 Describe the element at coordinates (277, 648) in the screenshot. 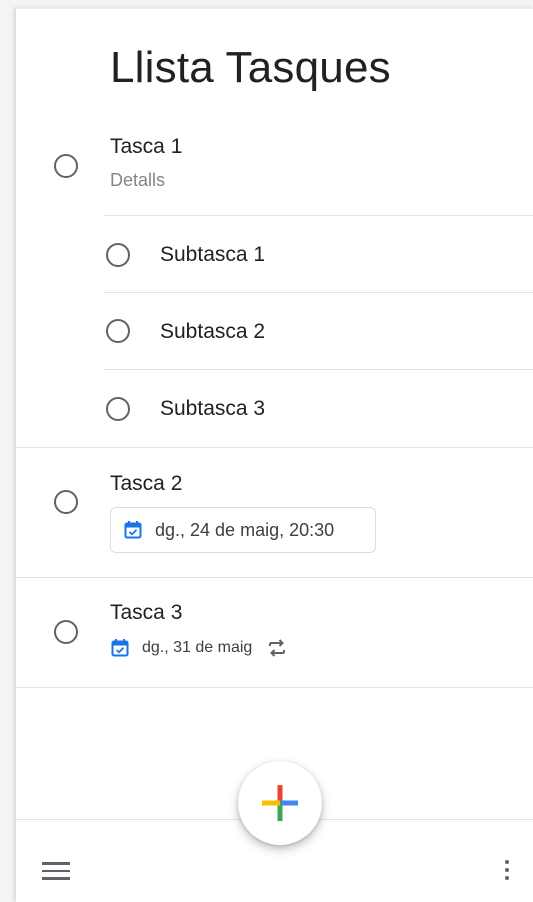

I see `repeat-icon` at that location.